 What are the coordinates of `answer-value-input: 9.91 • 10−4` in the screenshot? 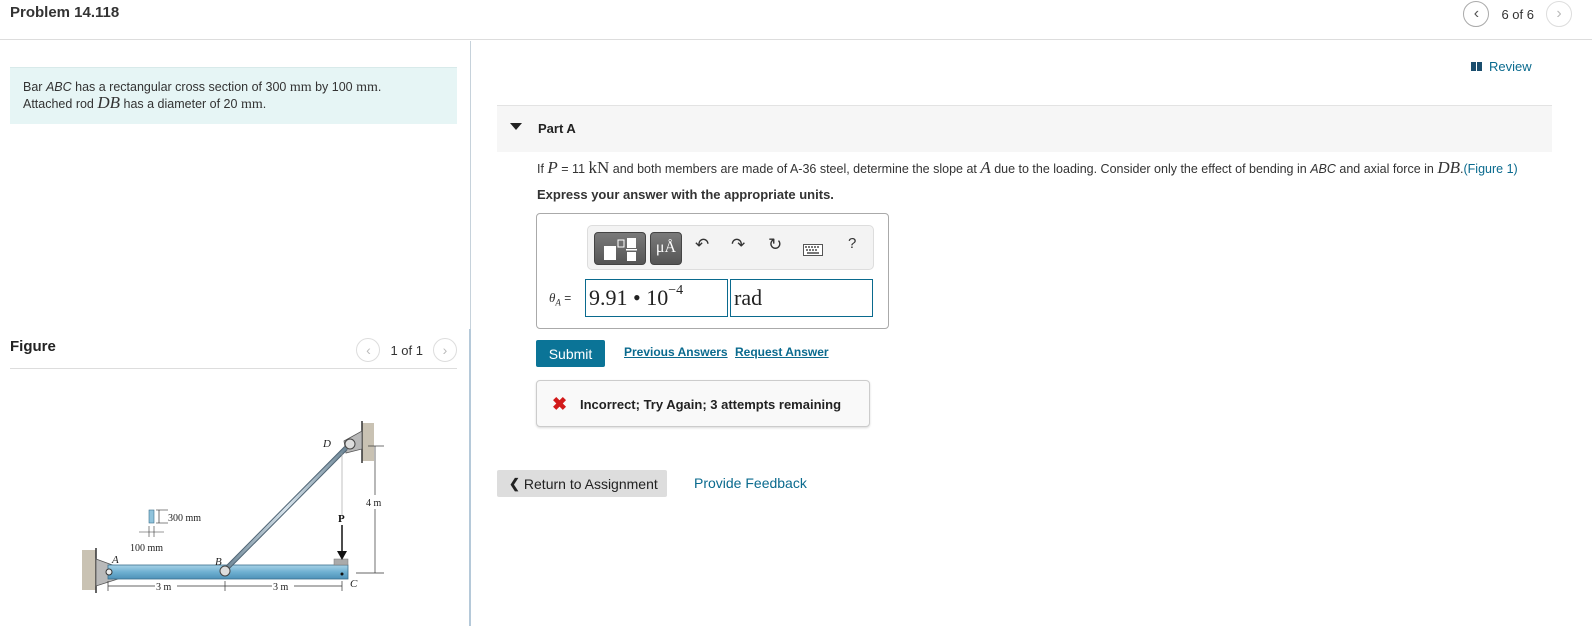 It's located at (656, 298).